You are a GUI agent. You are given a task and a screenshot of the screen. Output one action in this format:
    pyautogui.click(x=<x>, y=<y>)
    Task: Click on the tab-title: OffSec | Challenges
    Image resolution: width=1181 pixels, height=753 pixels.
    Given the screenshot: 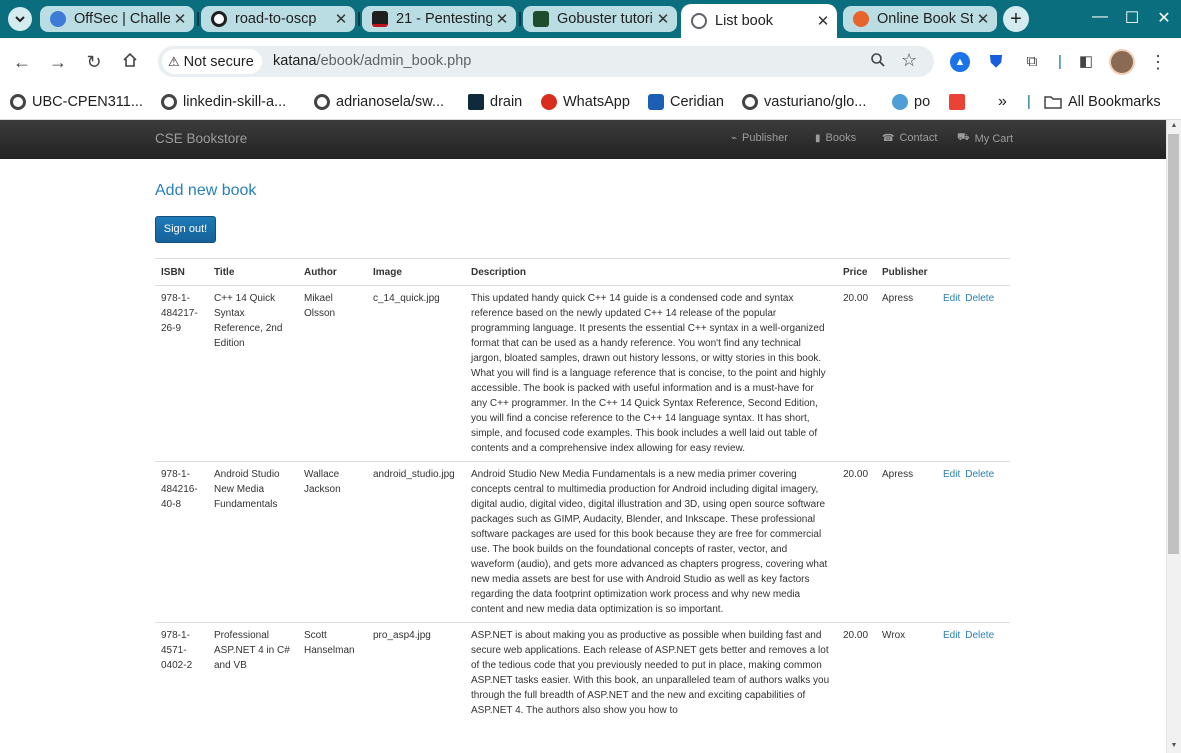 What is the action you would take?
    pyautogui.click(x=122, y=19)
    